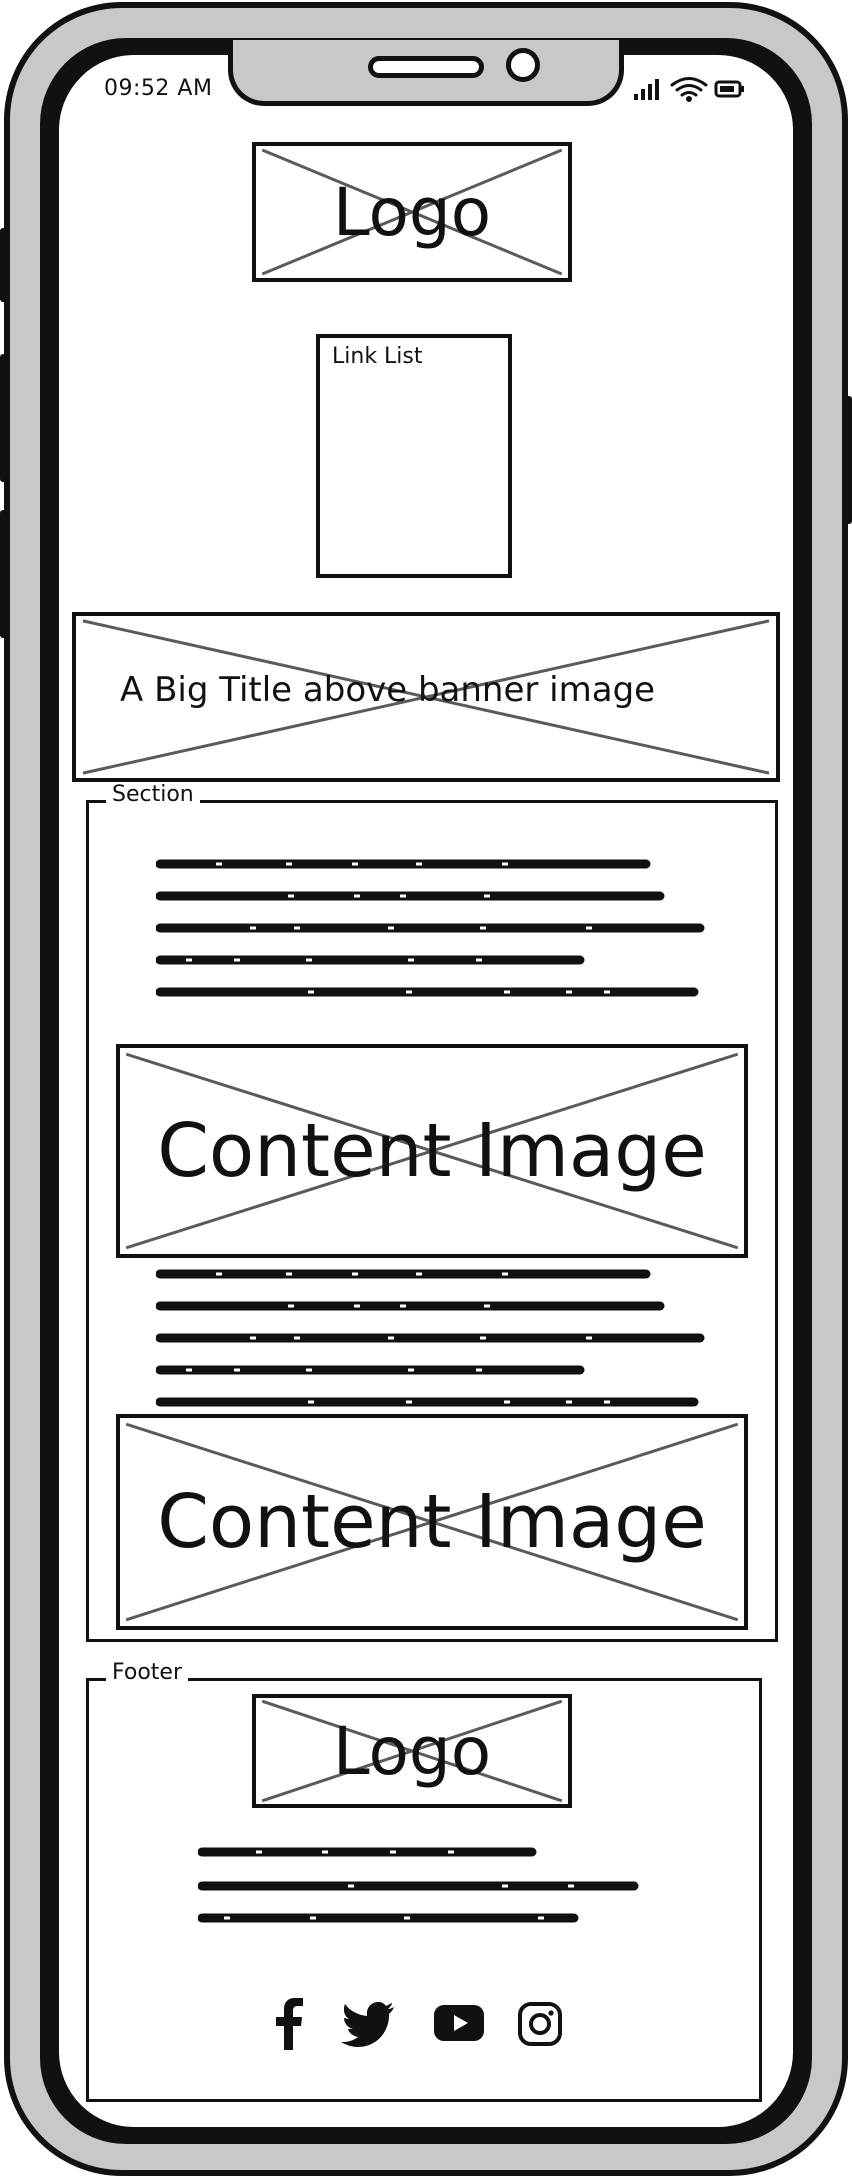 This screenshot has height=2180, width=852. Describe the element at coordinates (540, 2024) in the screenshot. I see `instagram-icon` at that location.